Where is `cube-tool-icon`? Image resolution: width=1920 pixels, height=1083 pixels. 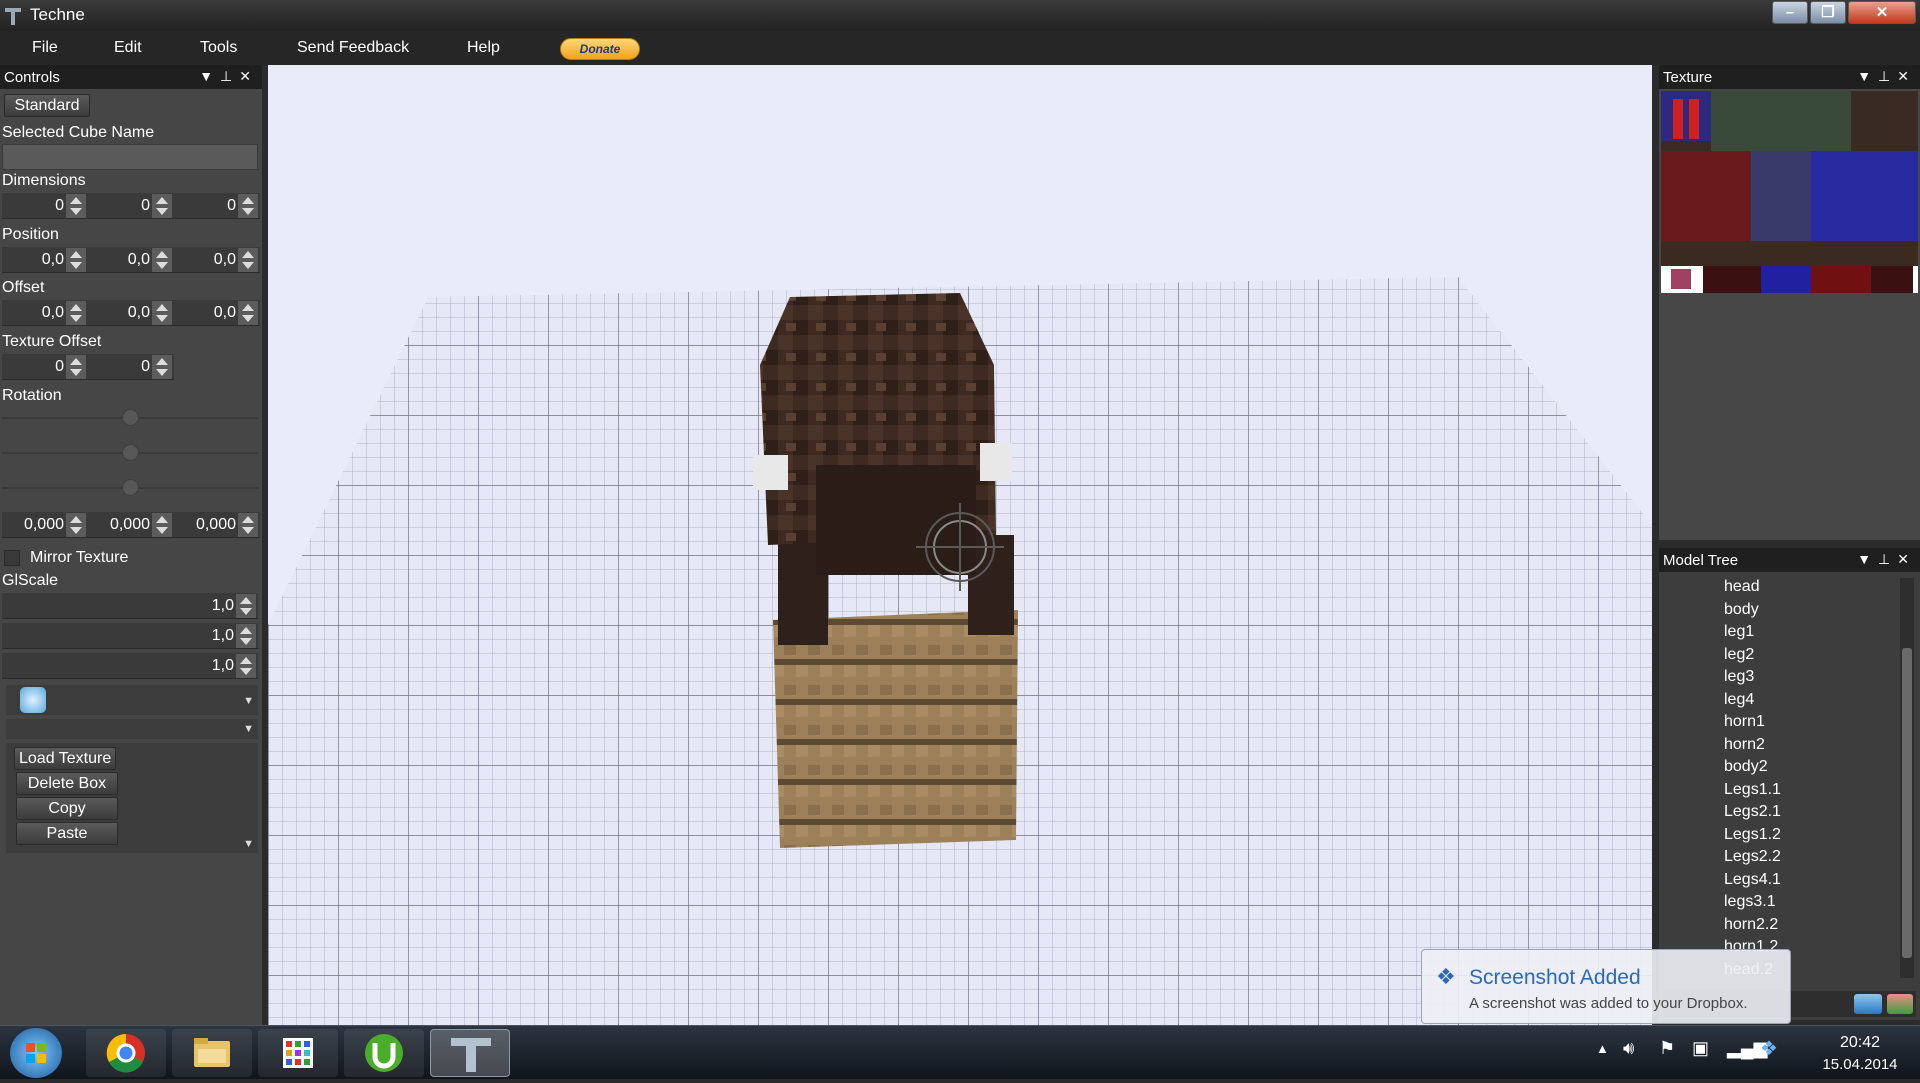
cube-tool-icon is located at coordinates (33, 700).